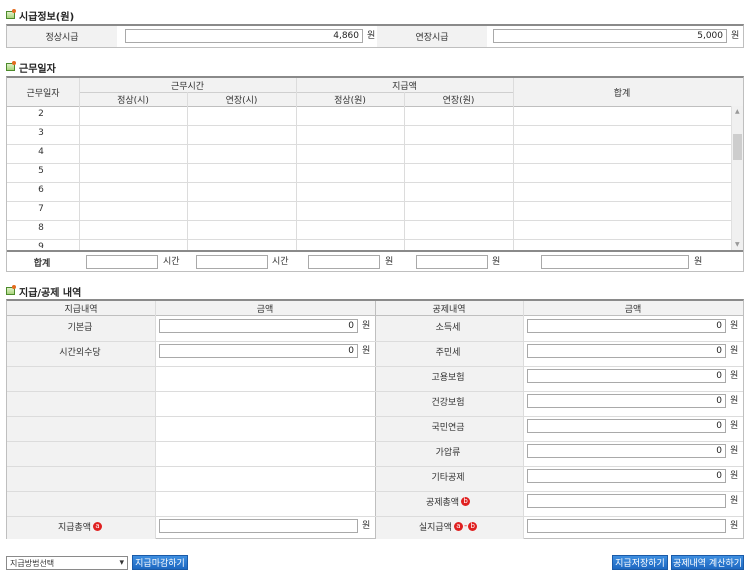 This screenshot has width=750, height=580. What do you see at coordinates (449, 309) in the screenshot?
I see `col-deduct-item-header: 공제내역` at bounding box center [449, 309].